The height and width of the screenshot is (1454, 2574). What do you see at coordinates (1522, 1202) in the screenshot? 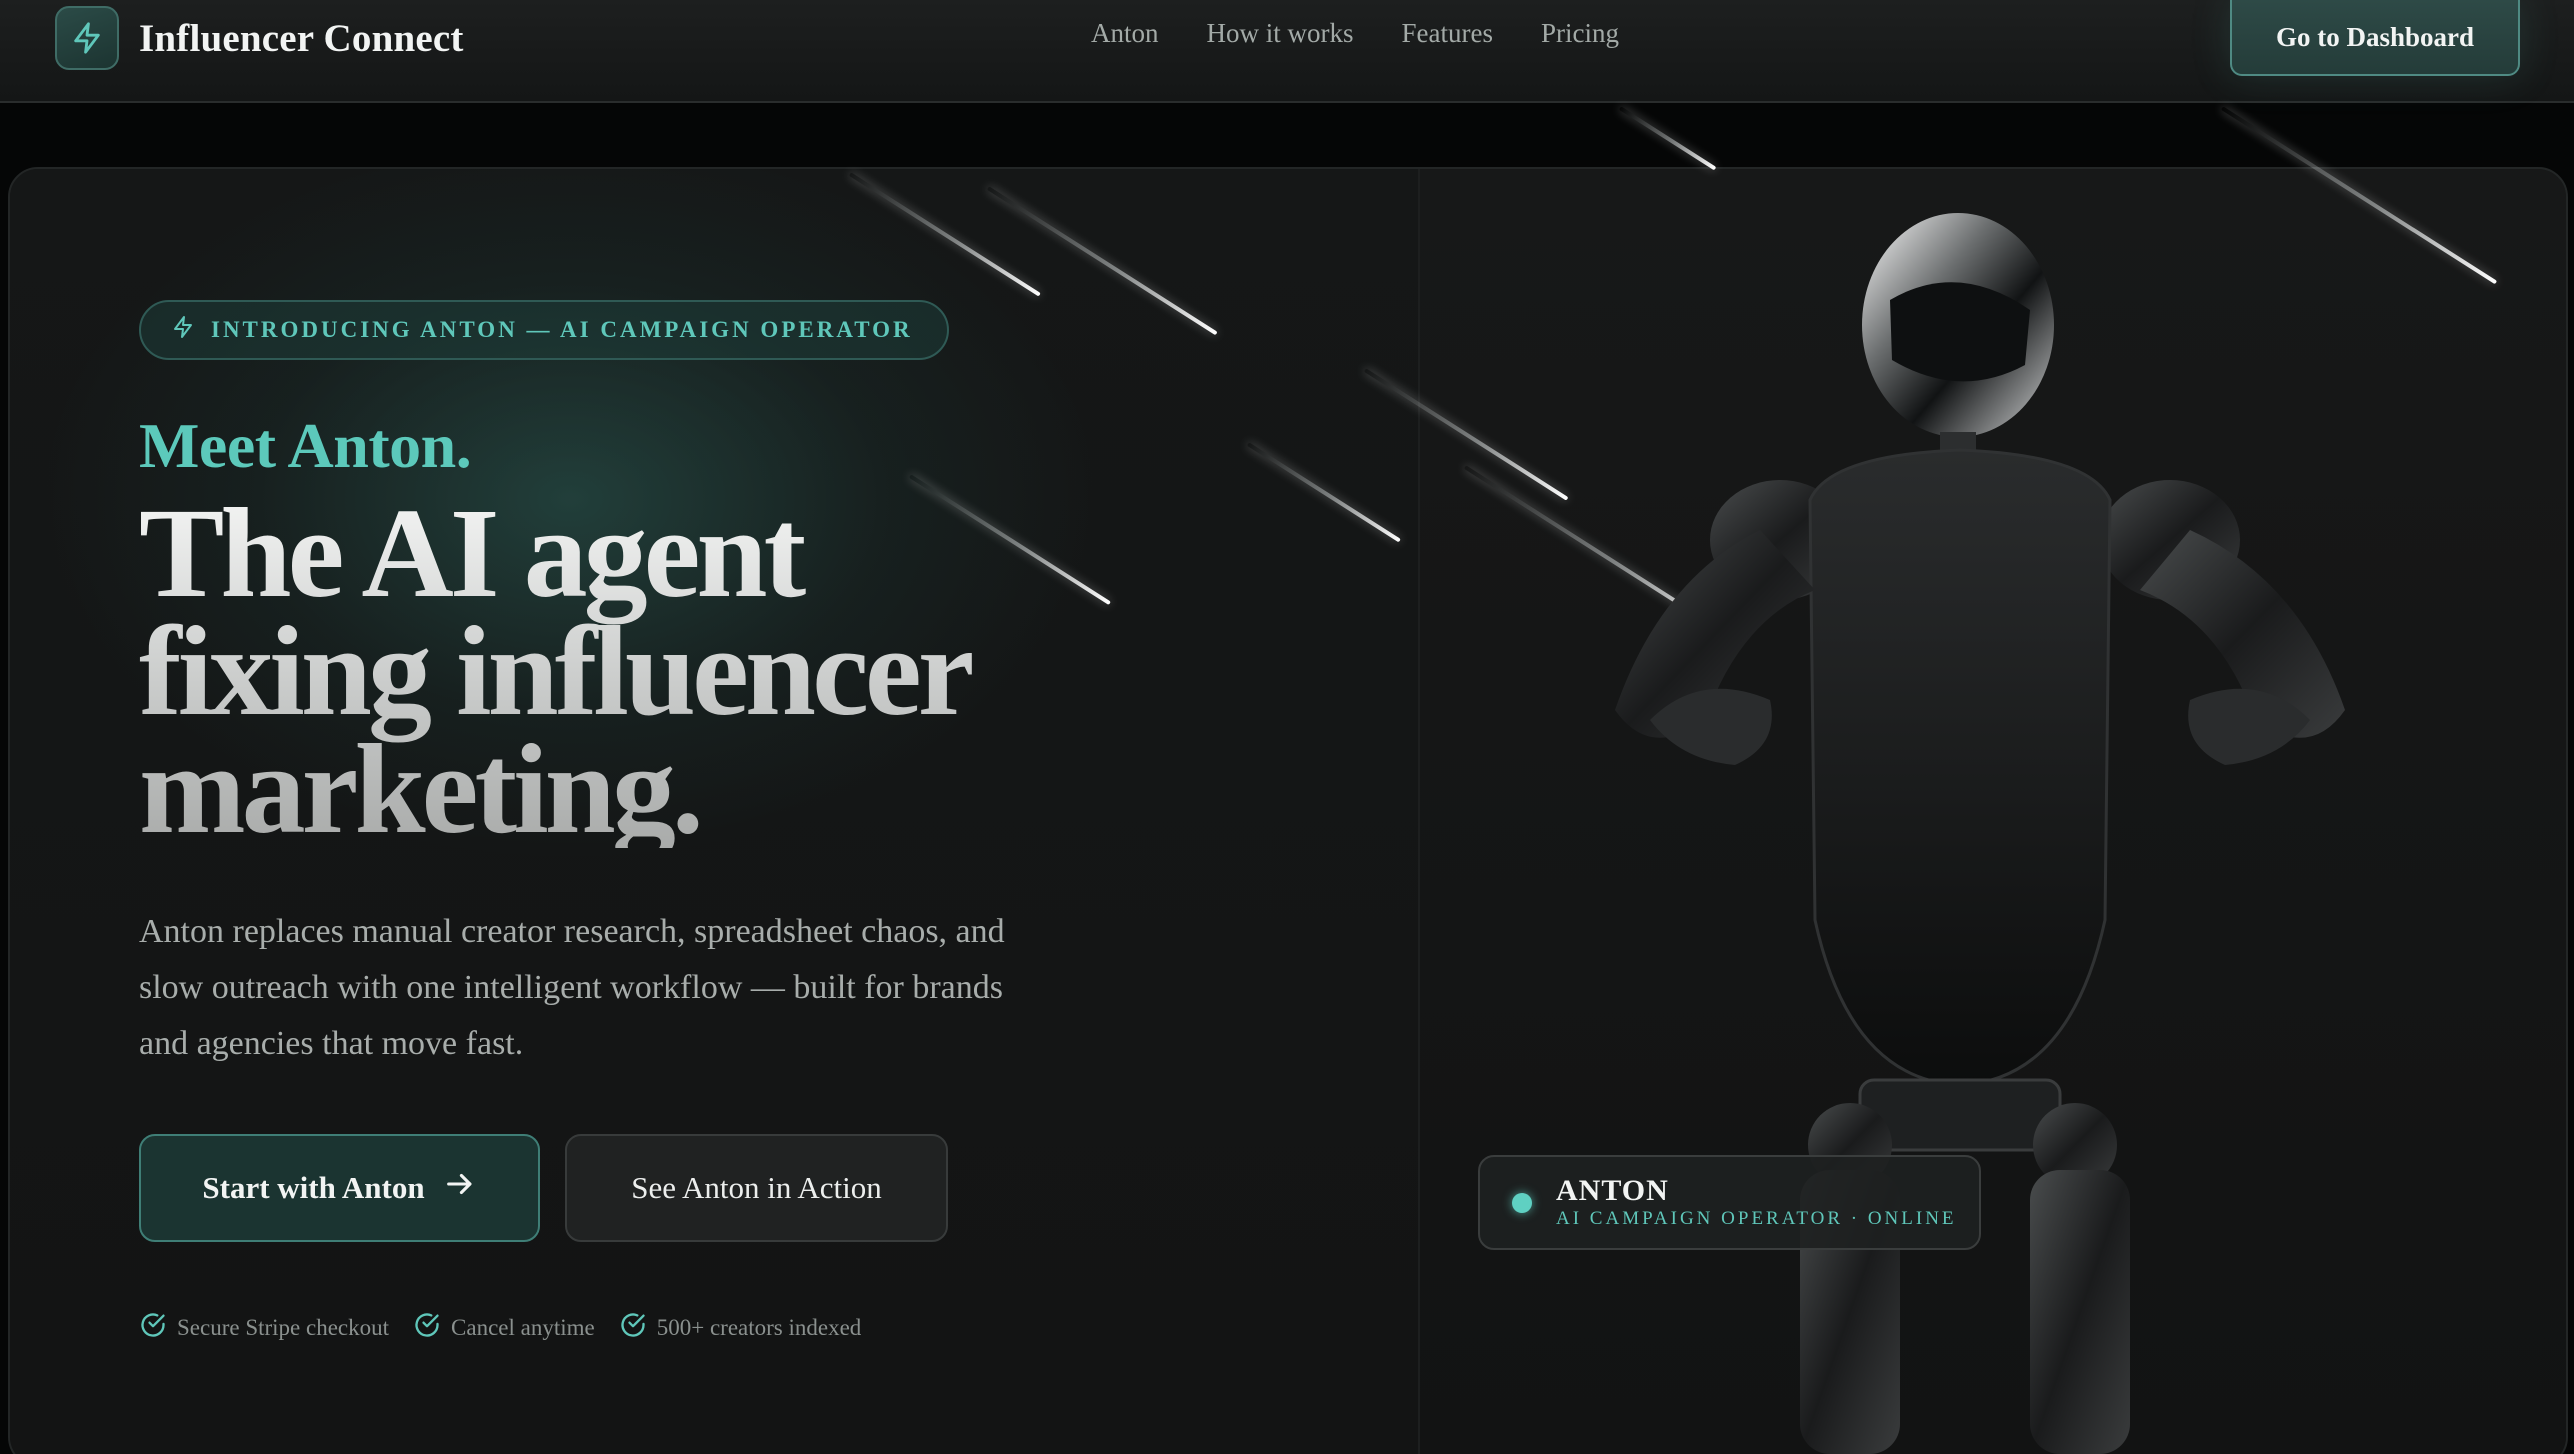
I see `online-status-dot` at bounding box center [1522, 1202].